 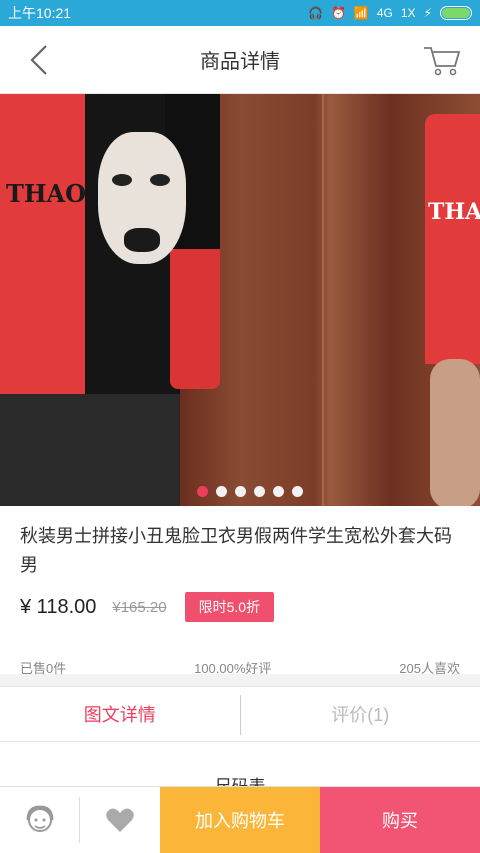 I want to click on page-title: 商品详情, so click(x=240, y=62).